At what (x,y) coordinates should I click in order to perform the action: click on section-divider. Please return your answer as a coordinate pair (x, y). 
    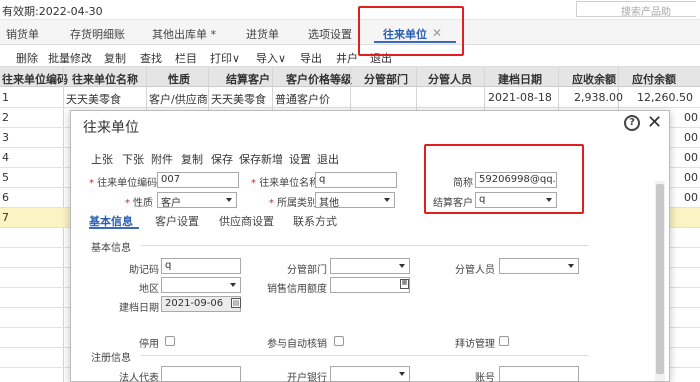
    Looking at the image, I should click on (365, 355).